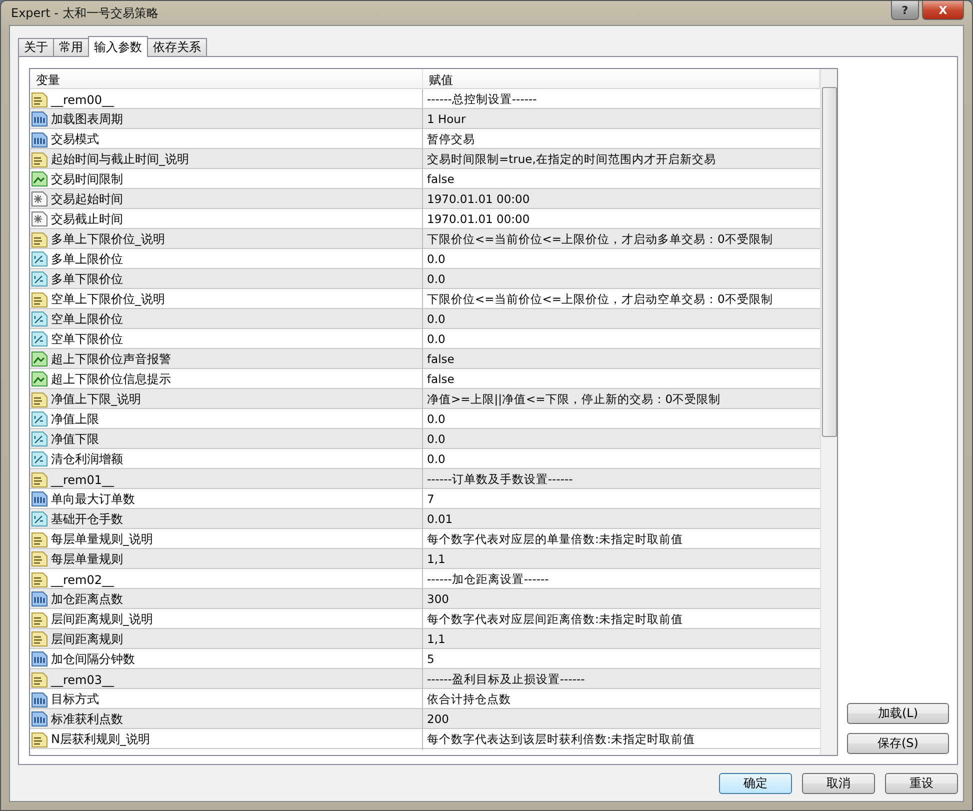 The height and width of the screenshot is (811, 973). Describe the element at coordinates (621, 739) in the screenshot. I see `value-cell: 每个数字代表达到该层时获利倍数:未指定时取前值` at that location.